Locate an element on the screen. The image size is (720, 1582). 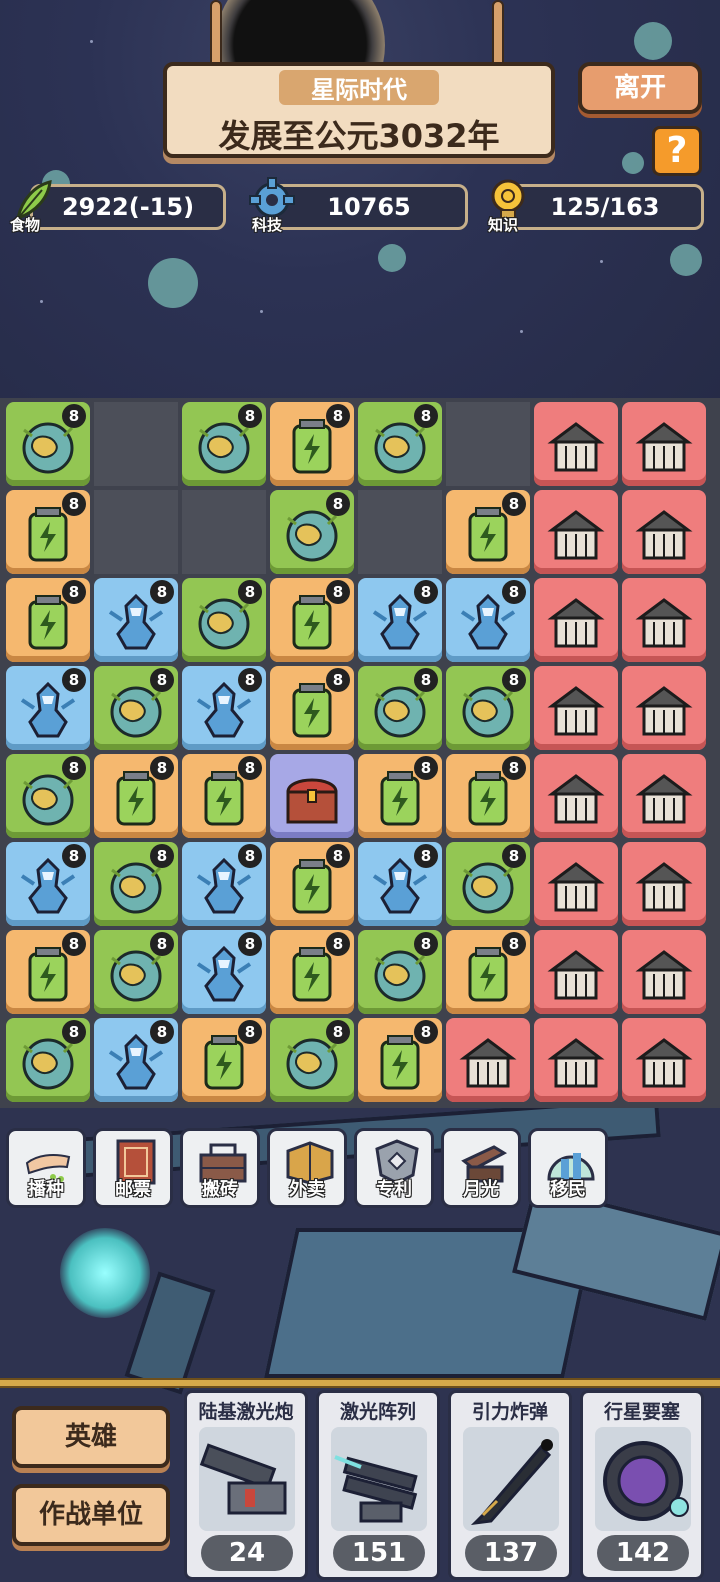
skill-migration: 移民 is located at coordinates (568, 1168).